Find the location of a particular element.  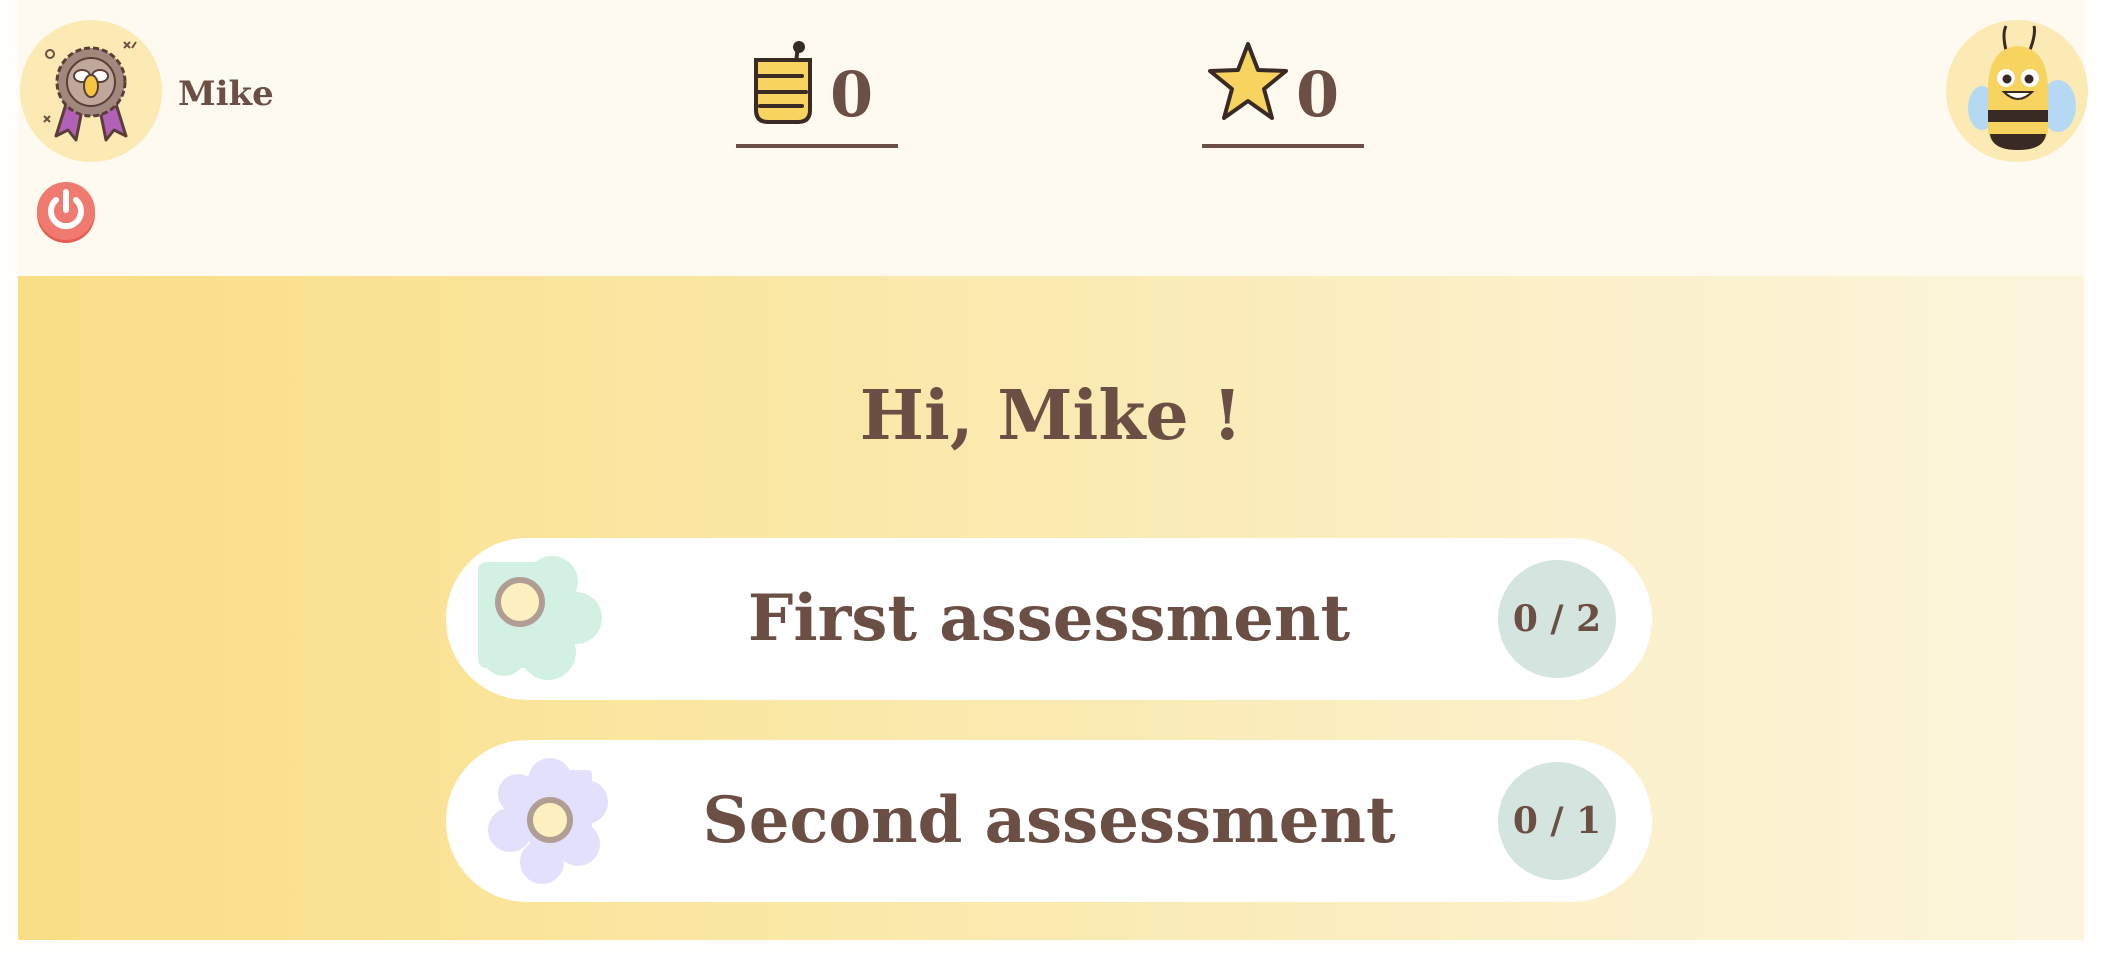

power-icon is located at coordinates (66, 212).